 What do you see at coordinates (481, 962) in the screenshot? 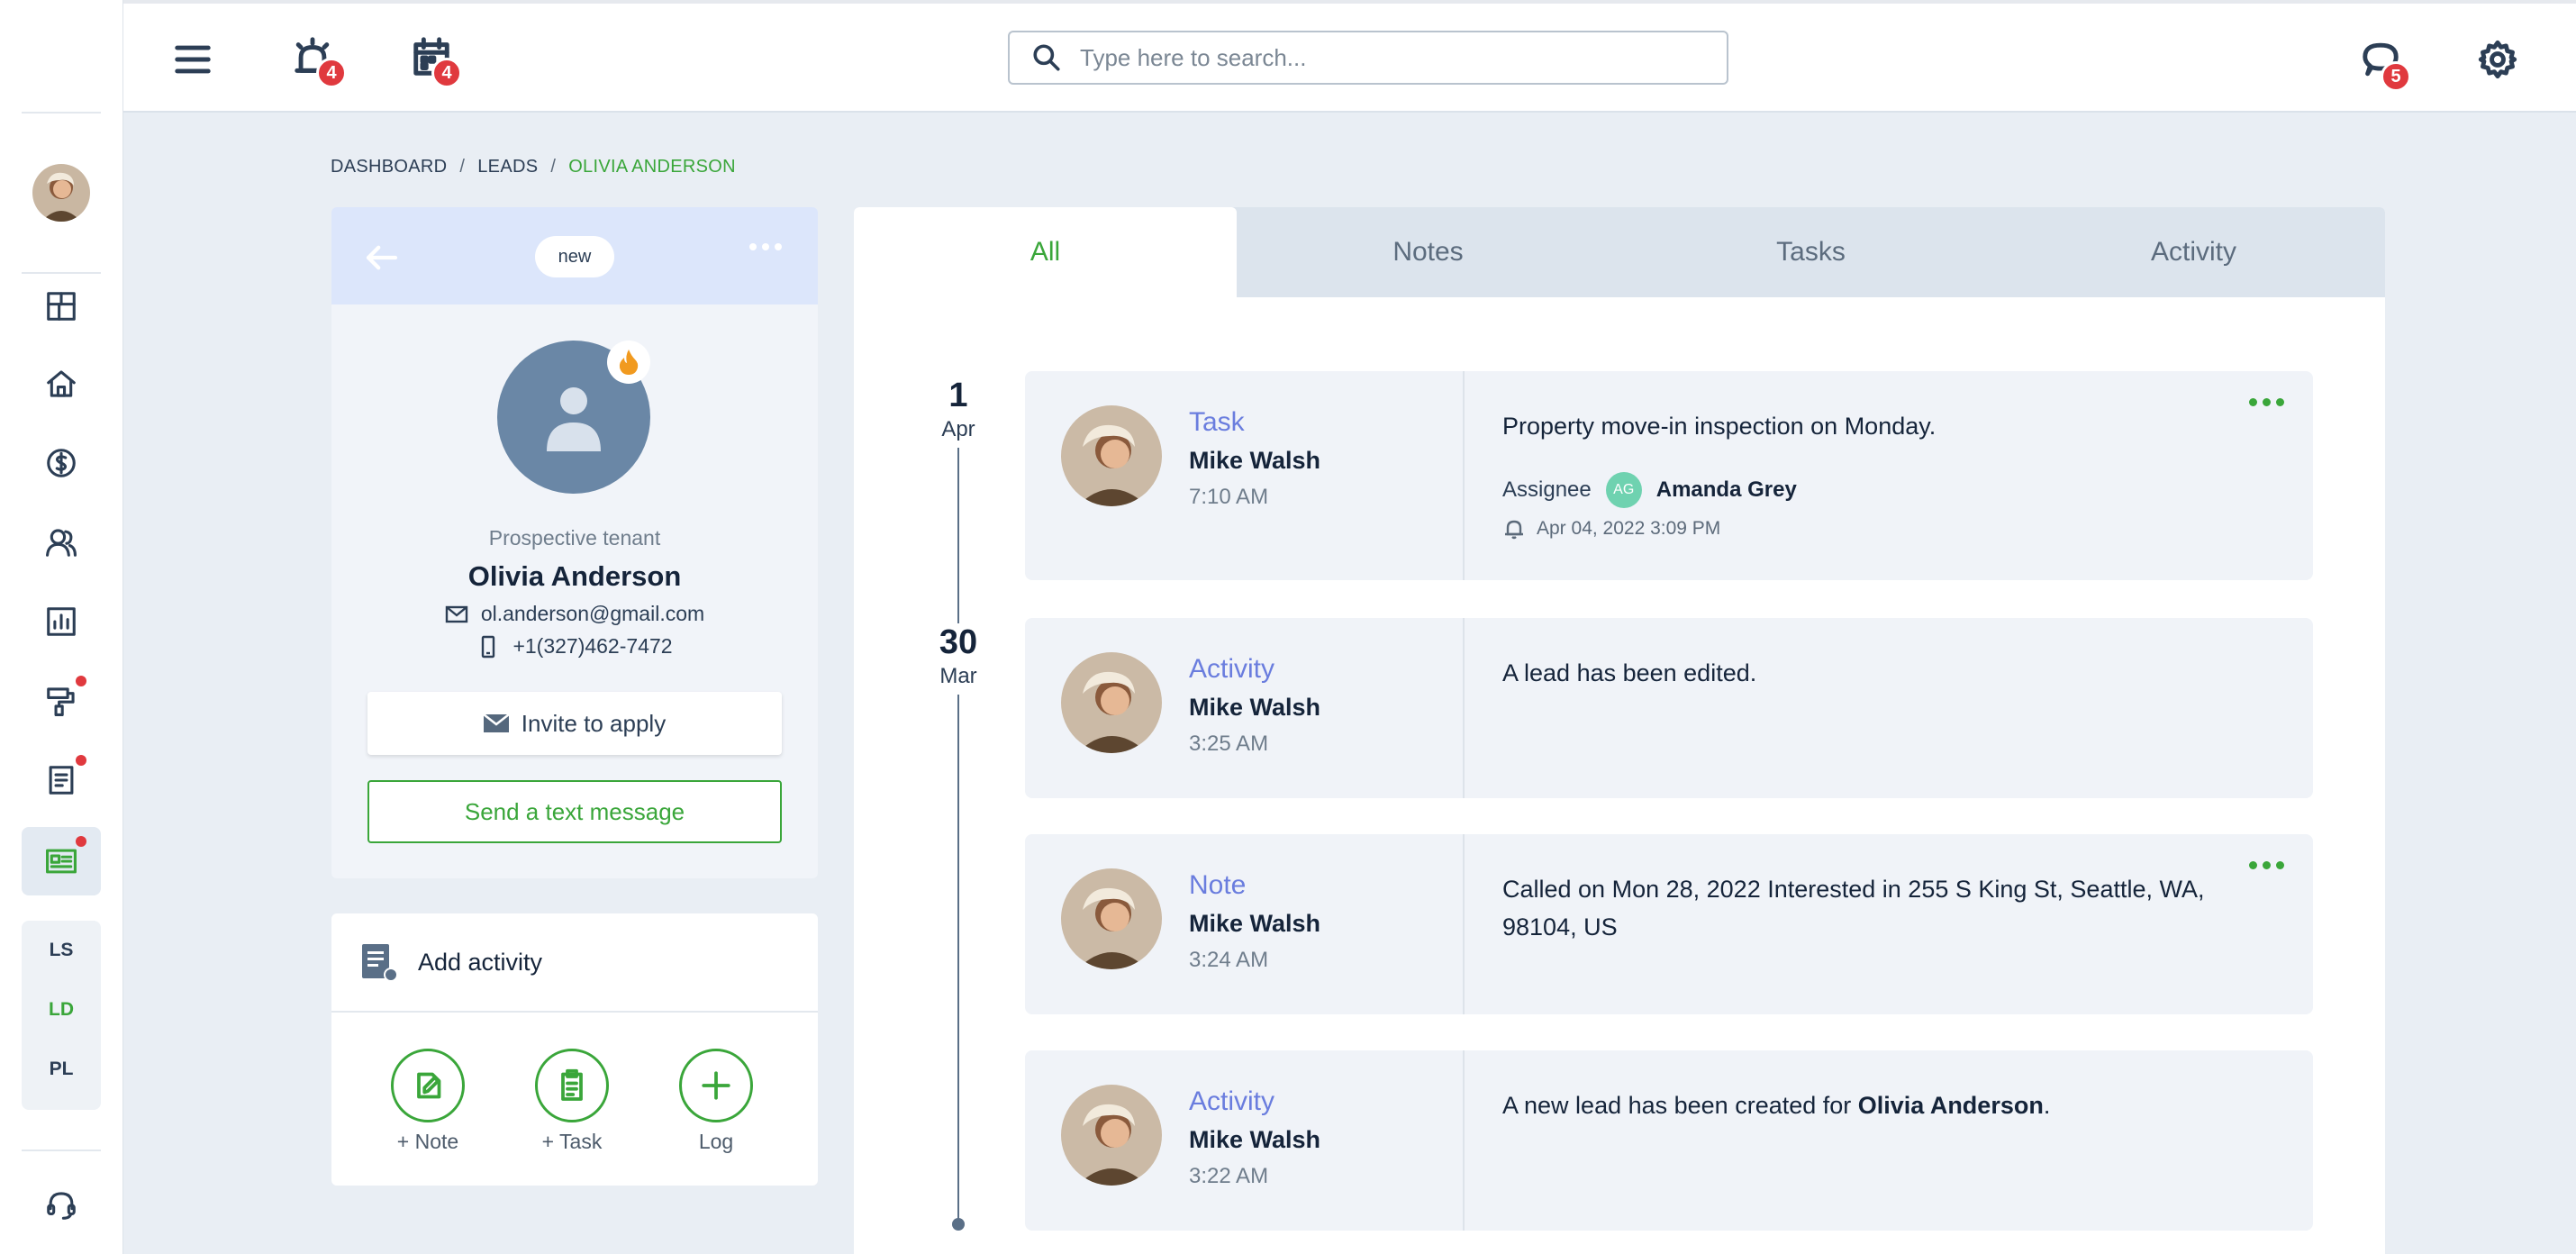
I see `add-activity-title: Add activity` at bounding box center [481, 962].